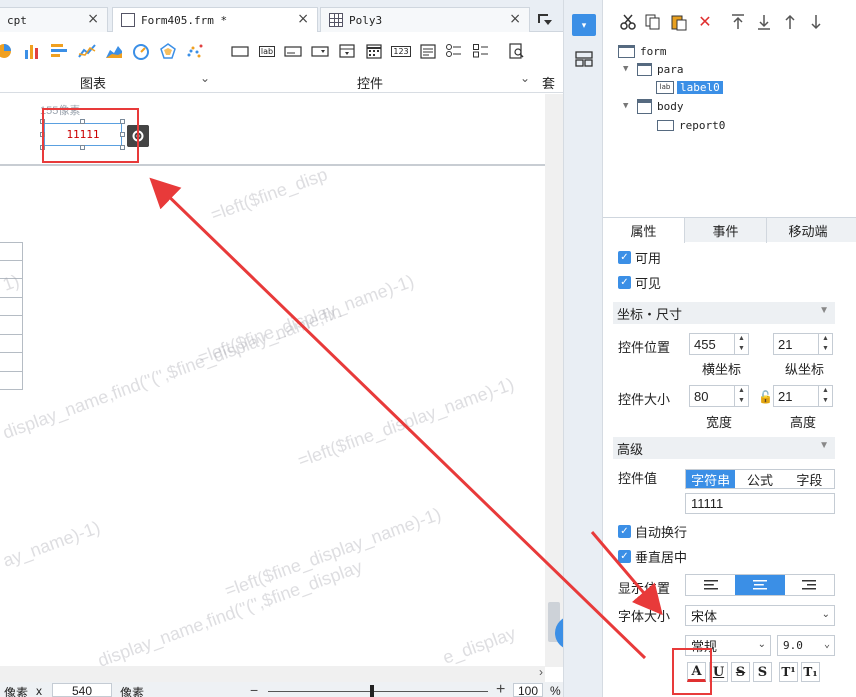 The height and width of the screenshot is (697, 856). I want to click on pos-y-input: 21 ▲ ▼, so click(803, 344).